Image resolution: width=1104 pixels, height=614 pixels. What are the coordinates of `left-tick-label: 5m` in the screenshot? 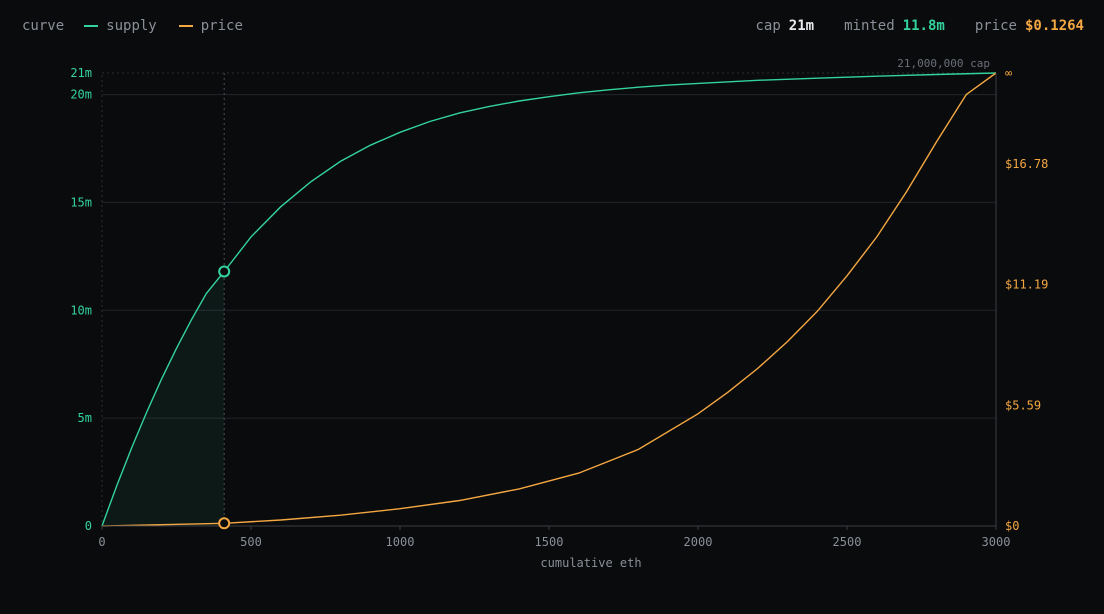 It's located at (85, 418).